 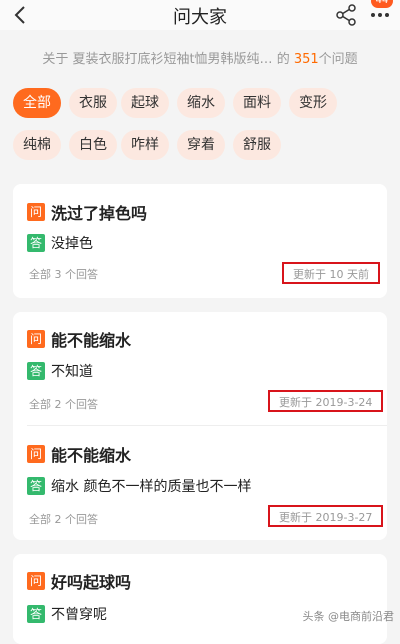 What do you see at coordinates (201, 145) in the screenshot?
I see `tag-wear: 穿着` at bounding box center [201, 145].